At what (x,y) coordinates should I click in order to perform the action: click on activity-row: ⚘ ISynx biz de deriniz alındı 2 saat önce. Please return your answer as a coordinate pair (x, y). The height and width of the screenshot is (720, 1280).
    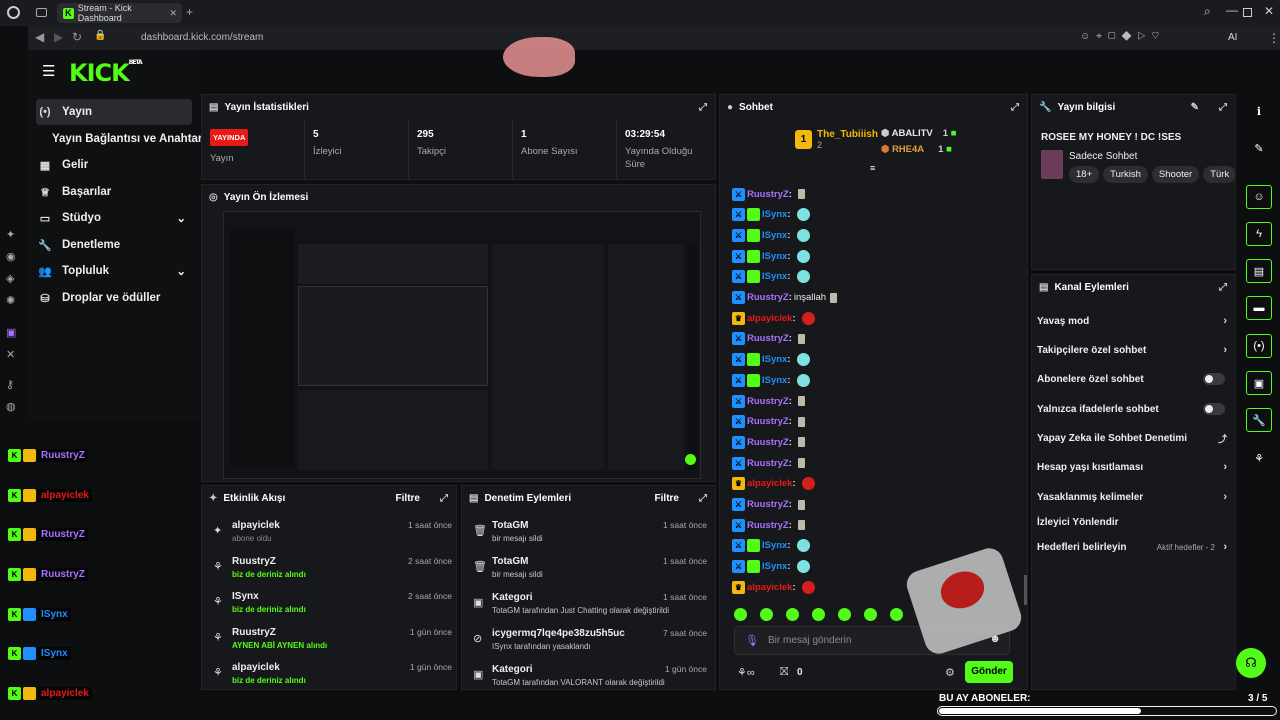
    Looking at the image, I should click on (329, 604).